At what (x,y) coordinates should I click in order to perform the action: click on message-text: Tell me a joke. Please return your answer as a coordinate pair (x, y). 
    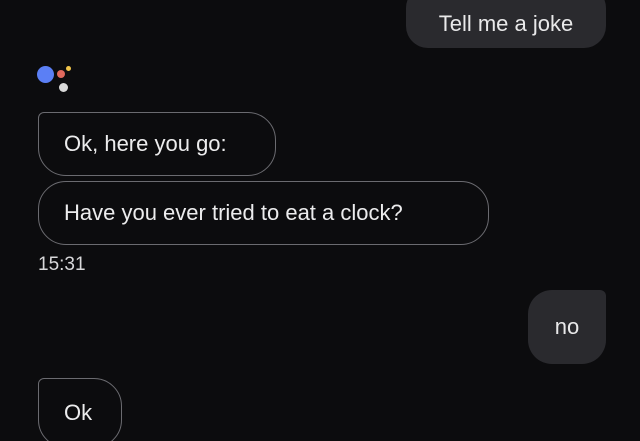
    Looking at the image, I should click on (506, 23).